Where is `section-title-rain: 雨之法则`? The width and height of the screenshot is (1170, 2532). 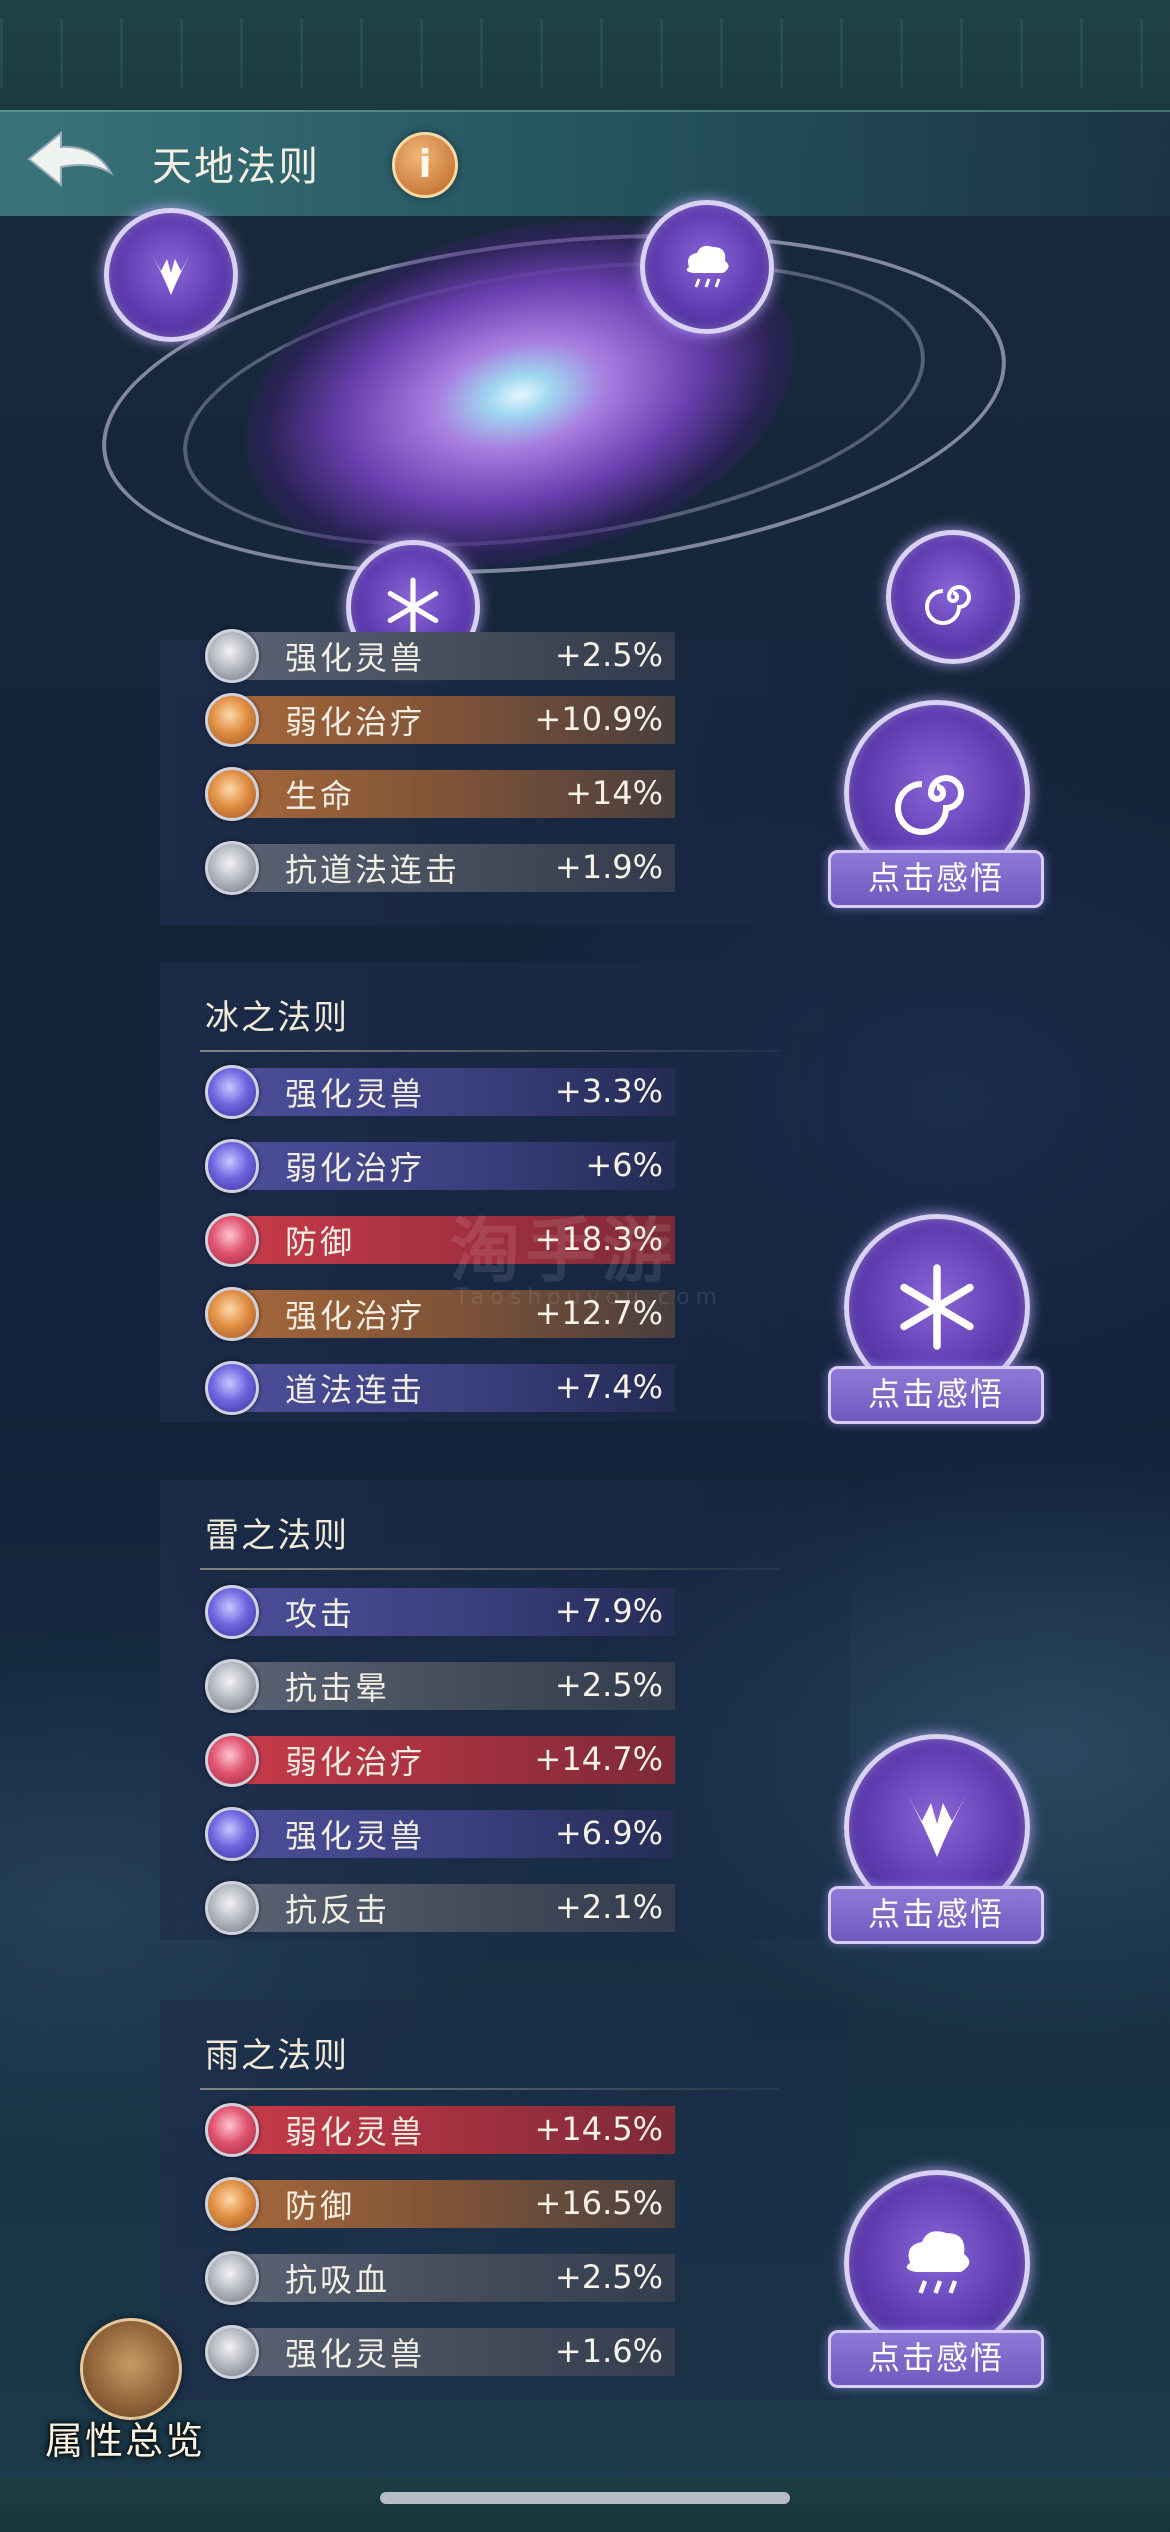
section-title-rain: 雨之法则 is located at coordinates (277, 2056).